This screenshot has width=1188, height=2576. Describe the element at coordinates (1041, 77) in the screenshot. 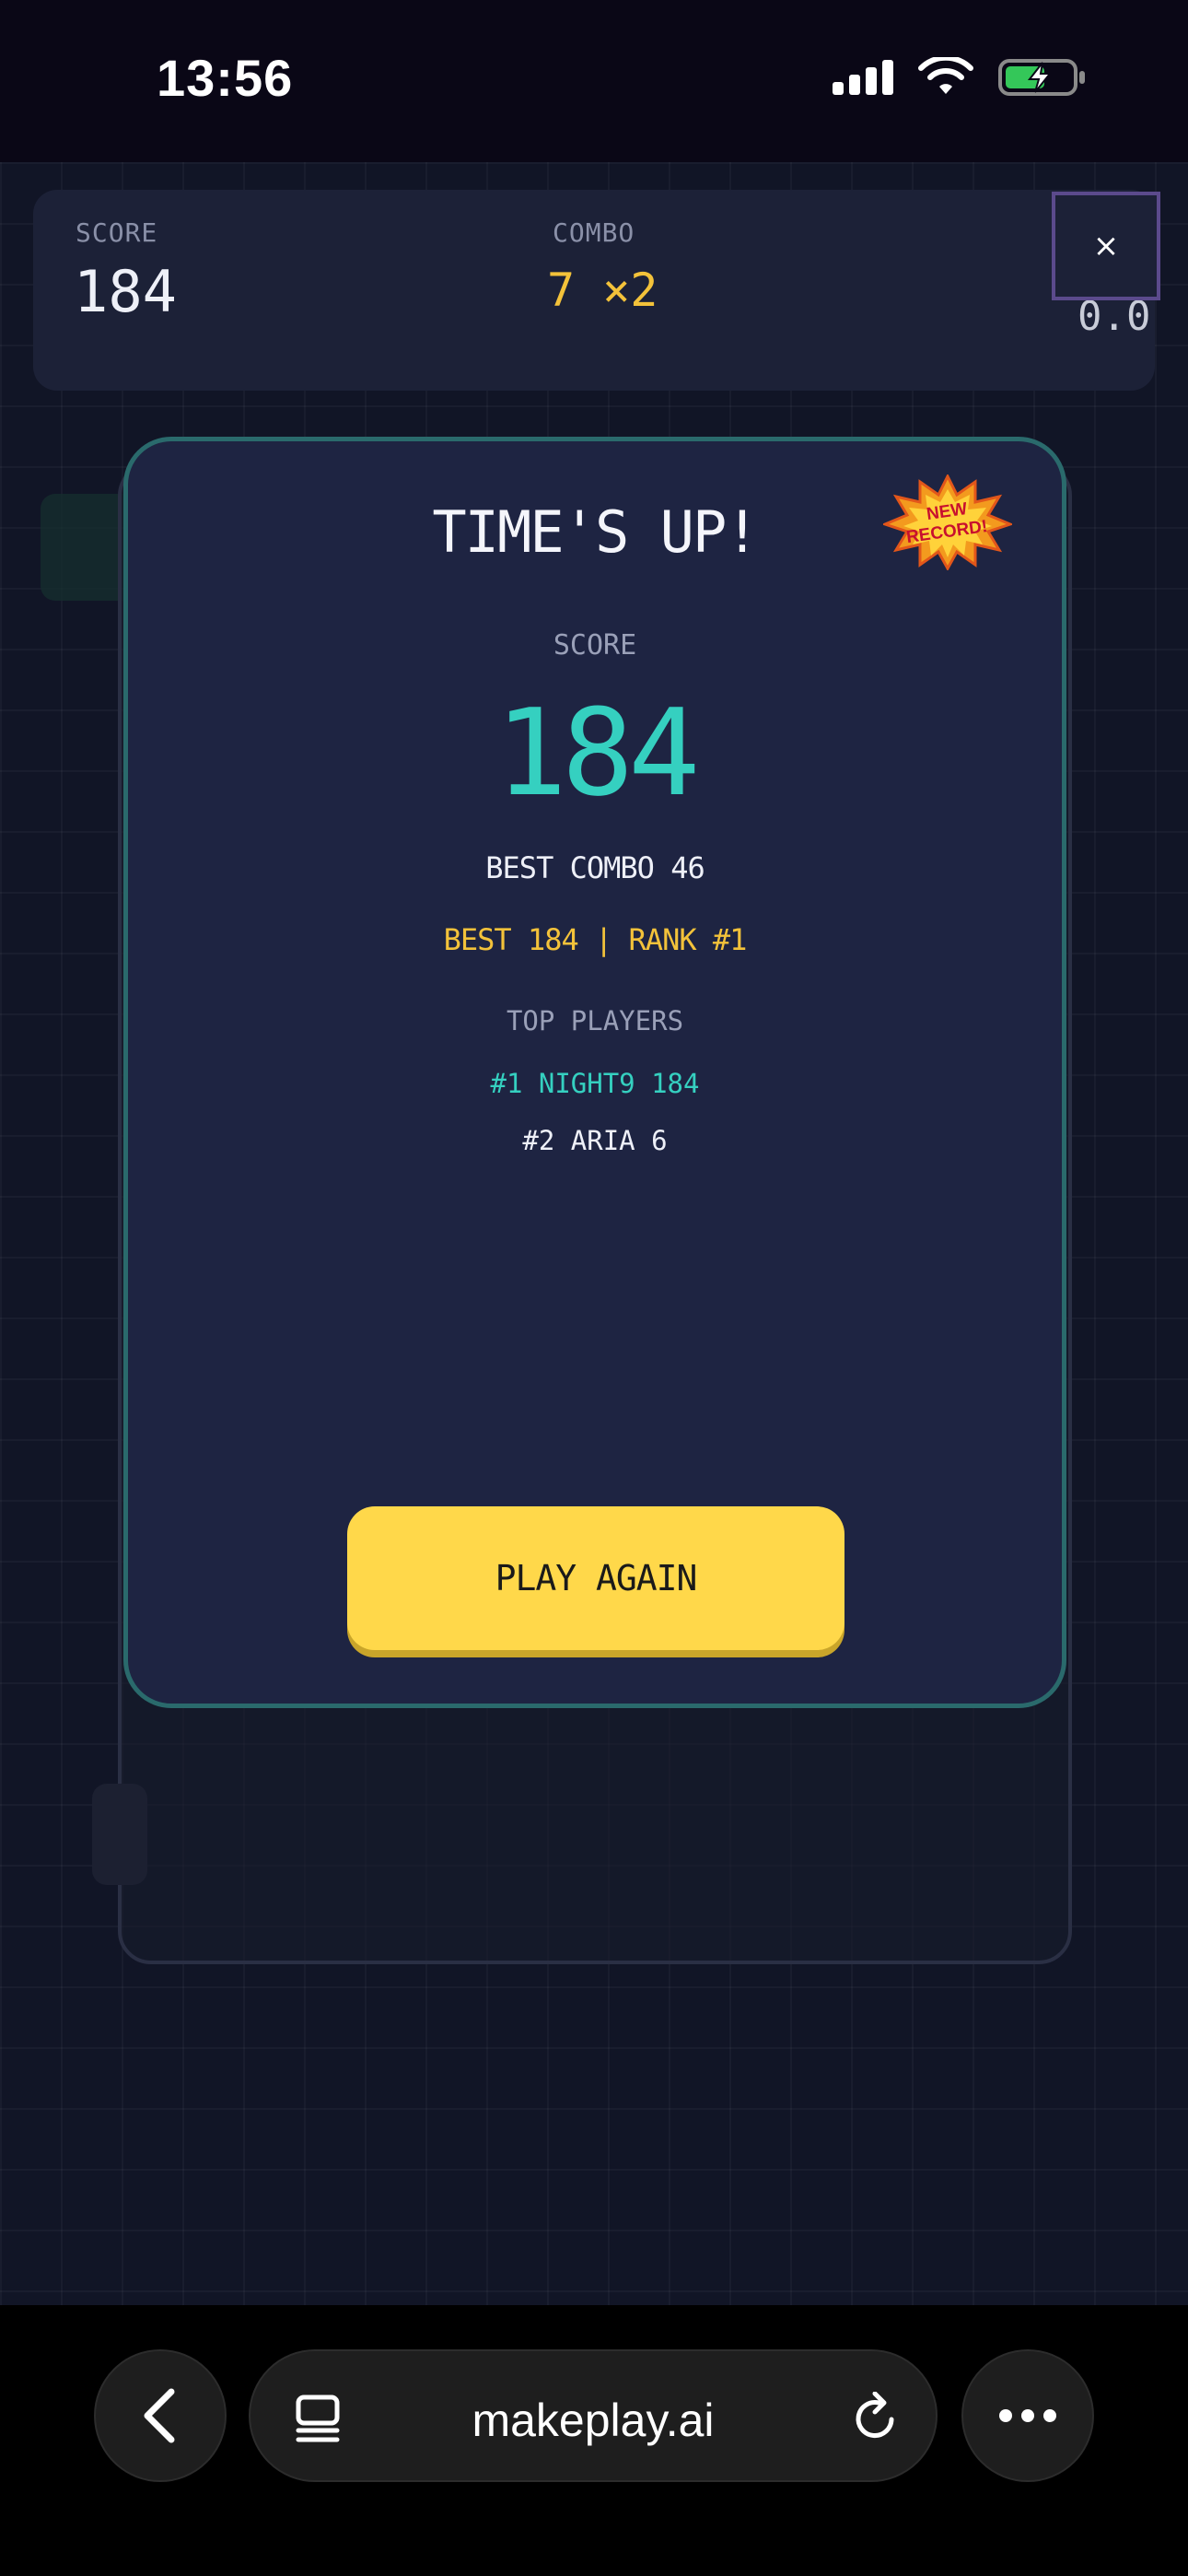

I see `battery-charging-icon` at that location.